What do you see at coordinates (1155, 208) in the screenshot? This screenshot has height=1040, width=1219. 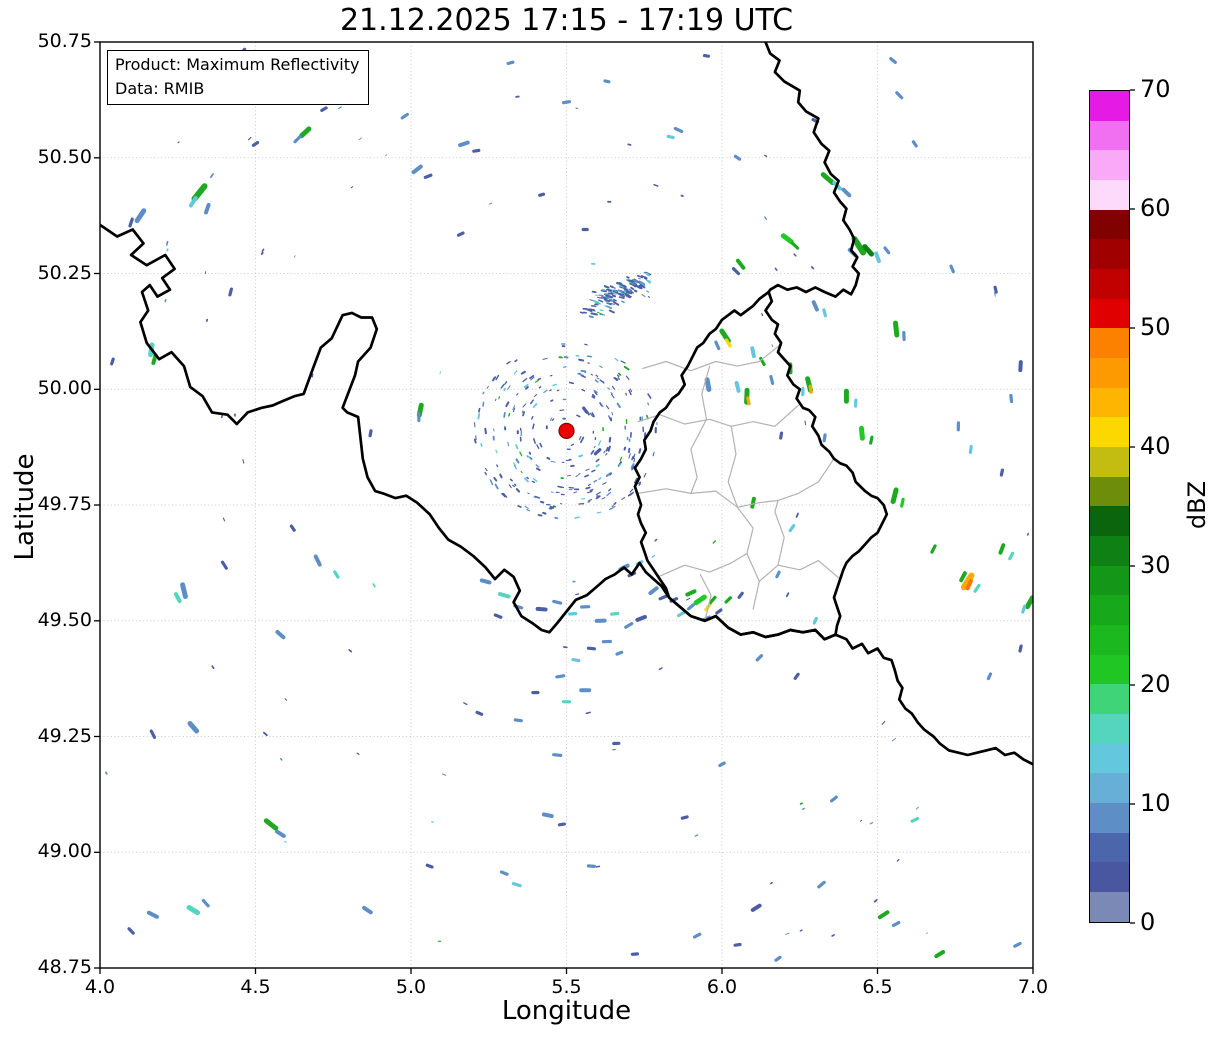 I see `colorbar-tick-label: 60` at bounding box center [1155, 208].